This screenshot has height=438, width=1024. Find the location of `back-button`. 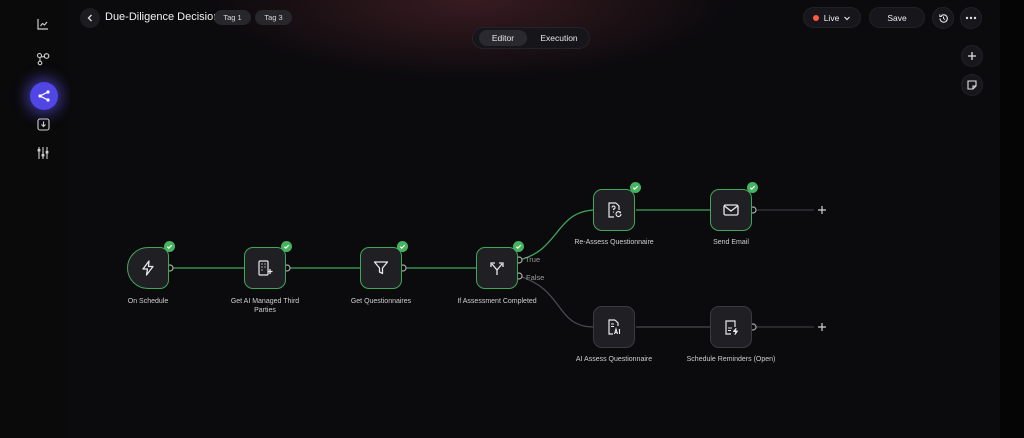

back-button is located at coordinates (90, 18).